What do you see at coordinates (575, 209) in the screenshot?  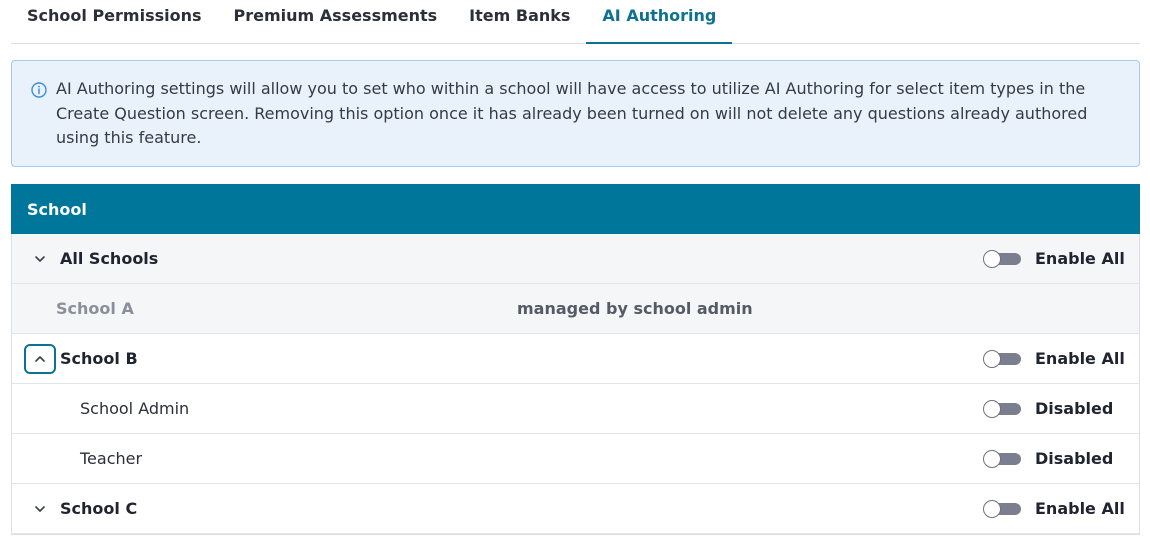 I see `table-header: School` at bounding box center [575, 209].